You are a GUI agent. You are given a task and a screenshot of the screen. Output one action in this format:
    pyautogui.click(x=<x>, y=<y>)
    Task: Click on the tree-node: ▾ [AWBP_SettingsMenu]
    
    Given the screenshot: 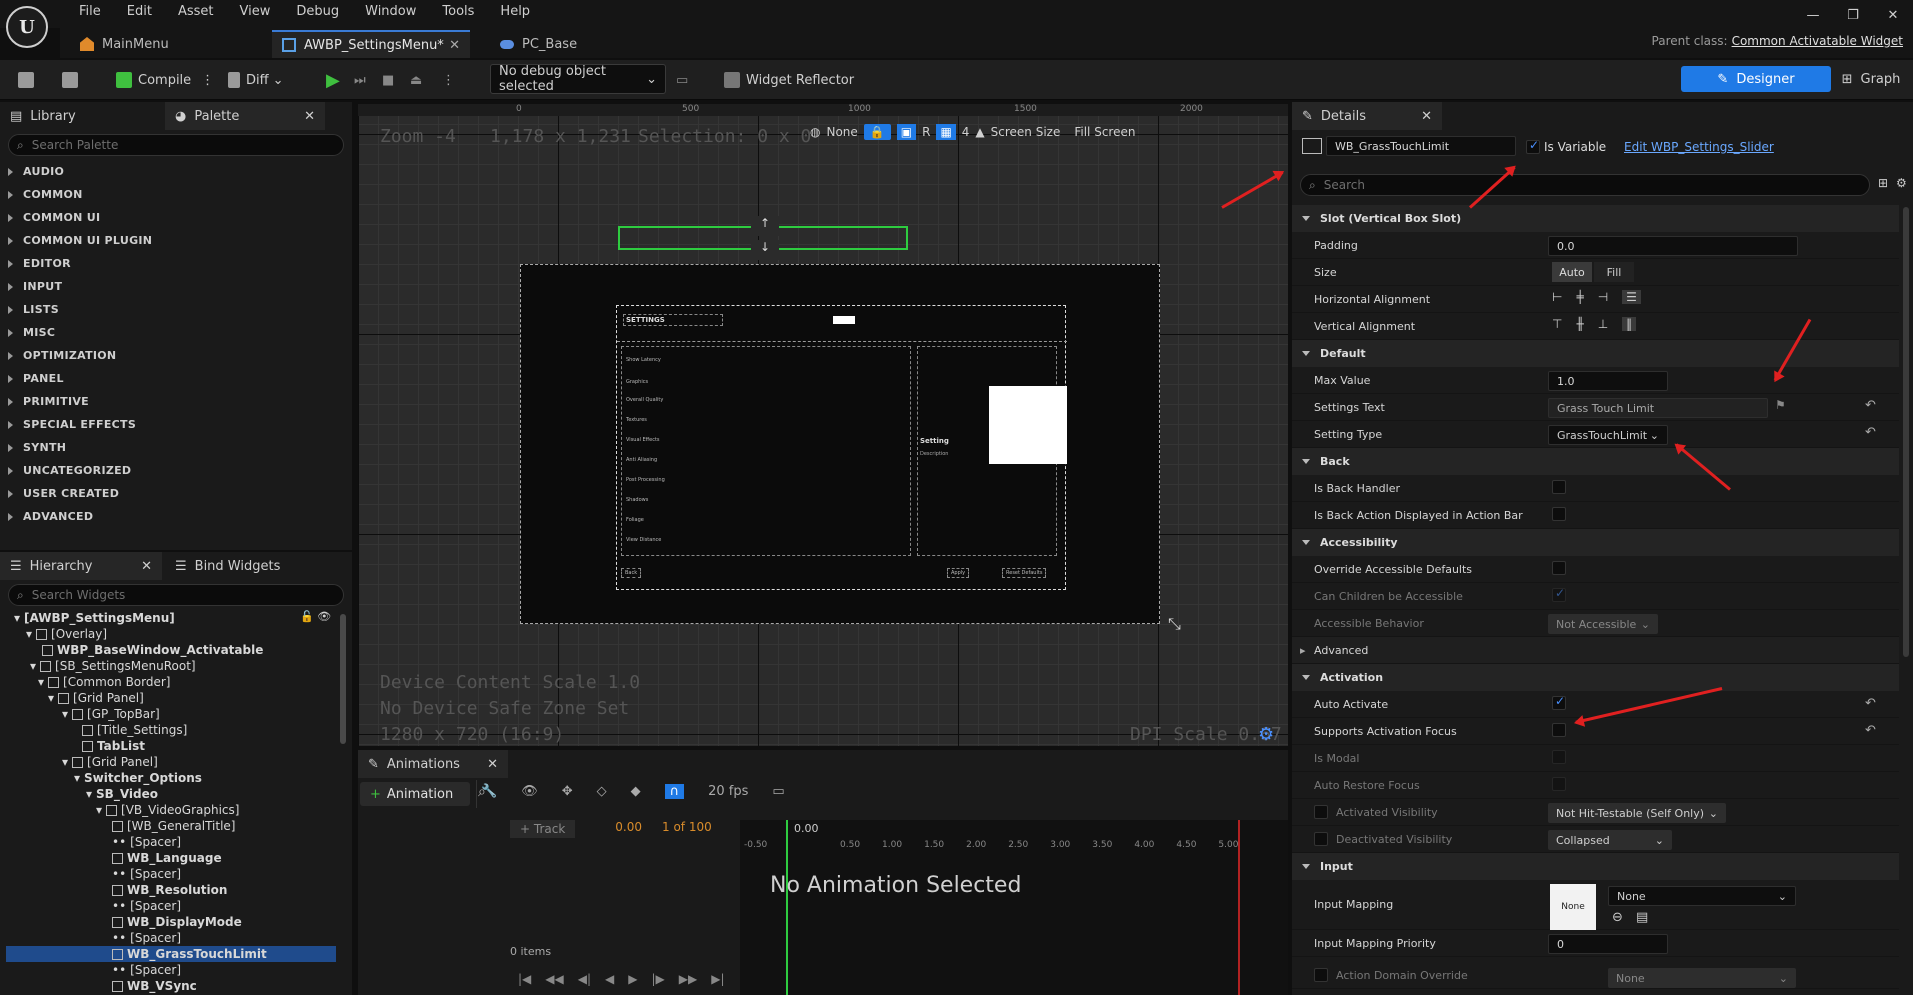 What is the action you would take?
    pyautogui.click(x=94, y=618)
    